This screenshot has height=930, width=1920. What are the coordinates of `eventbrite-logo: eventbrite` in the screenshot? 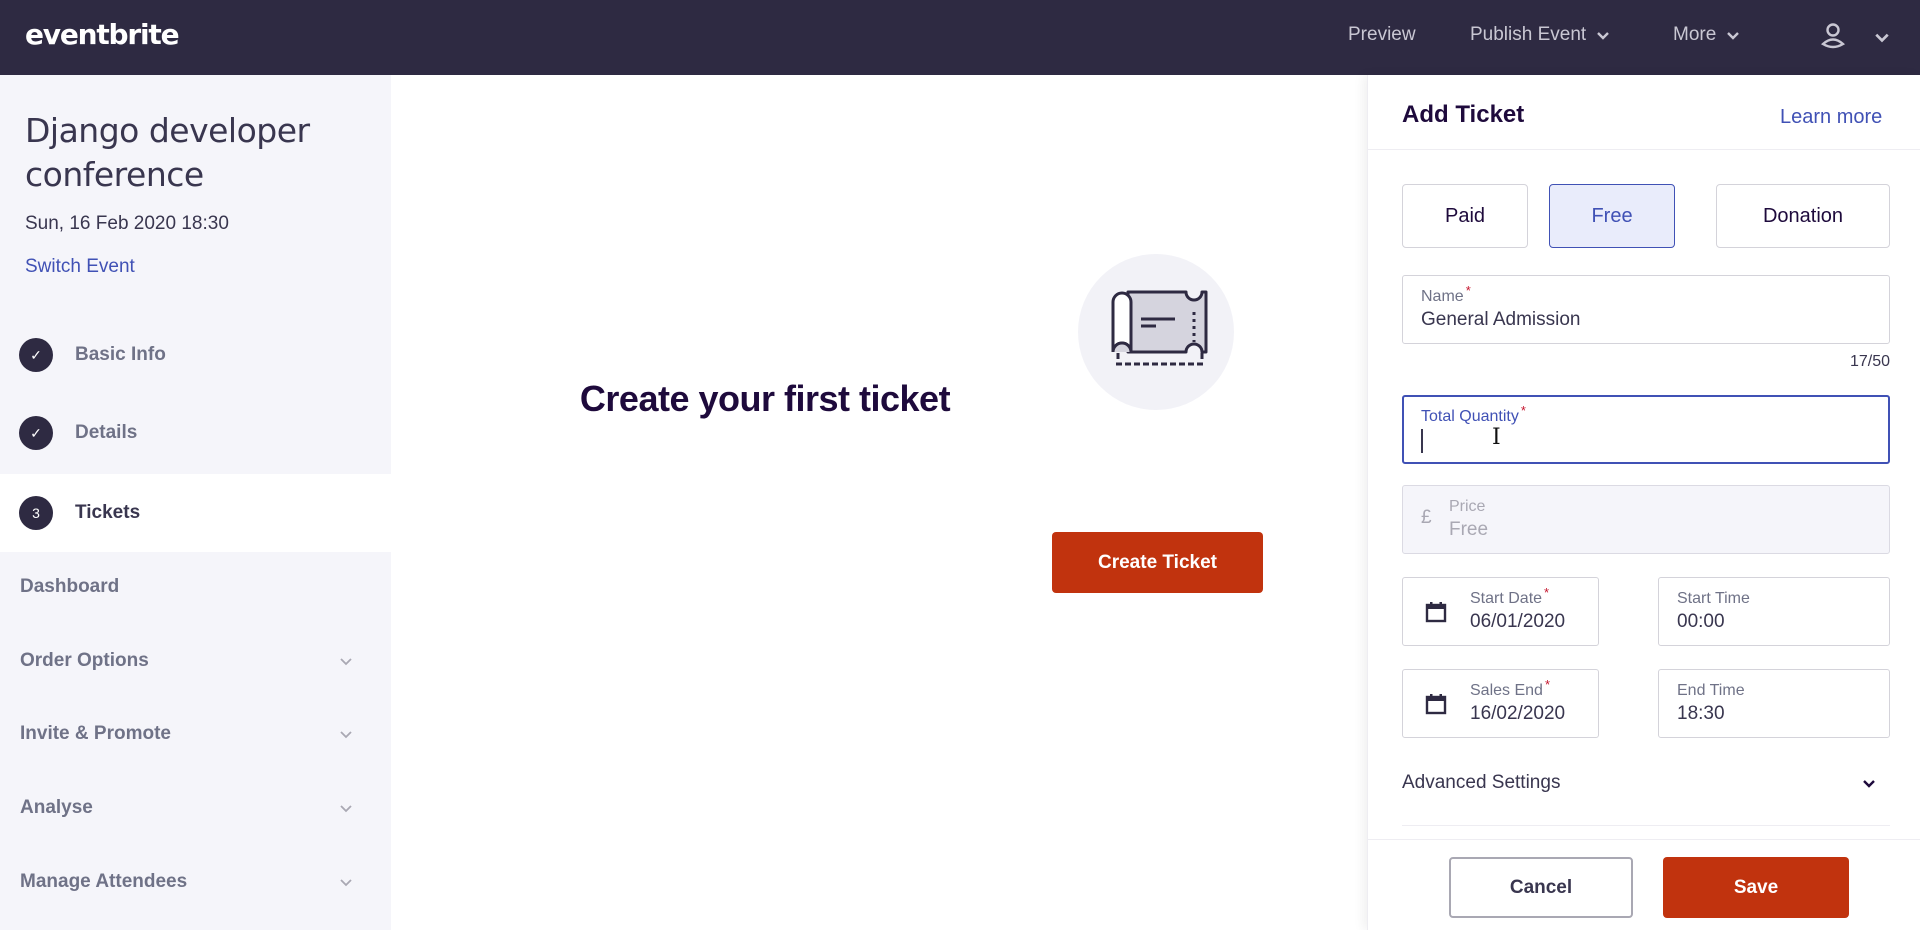 It's located at (102, 34).